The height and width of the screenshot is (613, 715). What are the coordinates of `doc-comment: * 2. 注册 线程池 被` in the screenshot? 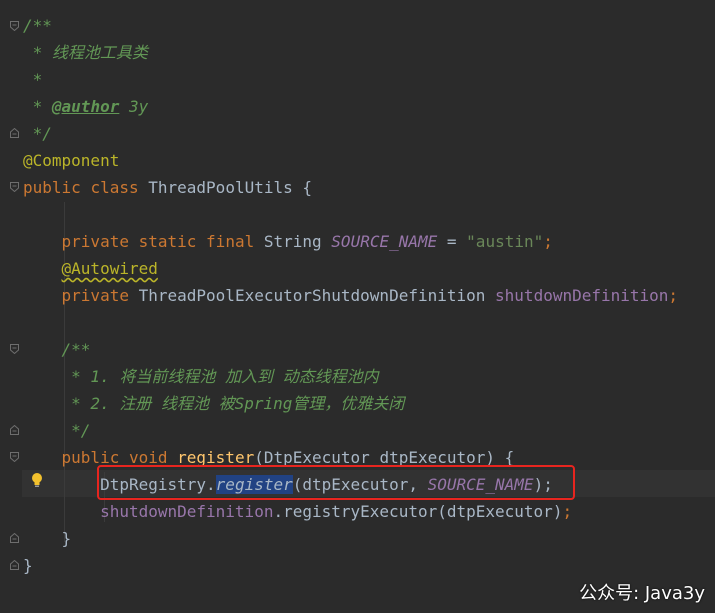 It's located at (148, 403).